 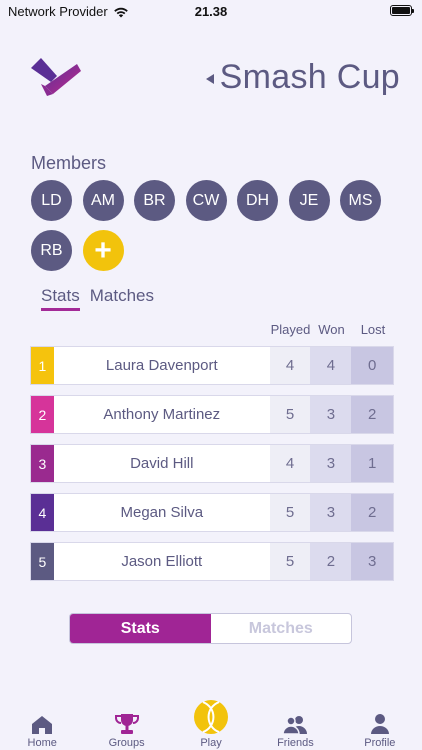 What do you see at coordinates (56, 77) in the screenshot?
I see `app-logo` at bounding box center [56, 77].